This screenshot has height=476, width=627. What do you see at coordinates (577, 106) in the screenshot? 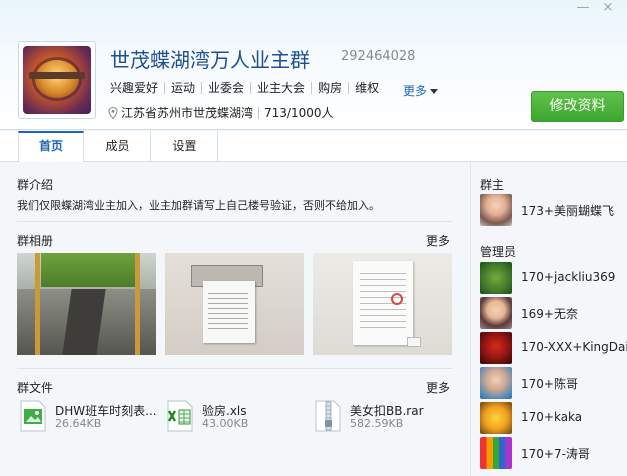
I see `edit-profile-button: 修改资料` at bounding box center [577, 106].